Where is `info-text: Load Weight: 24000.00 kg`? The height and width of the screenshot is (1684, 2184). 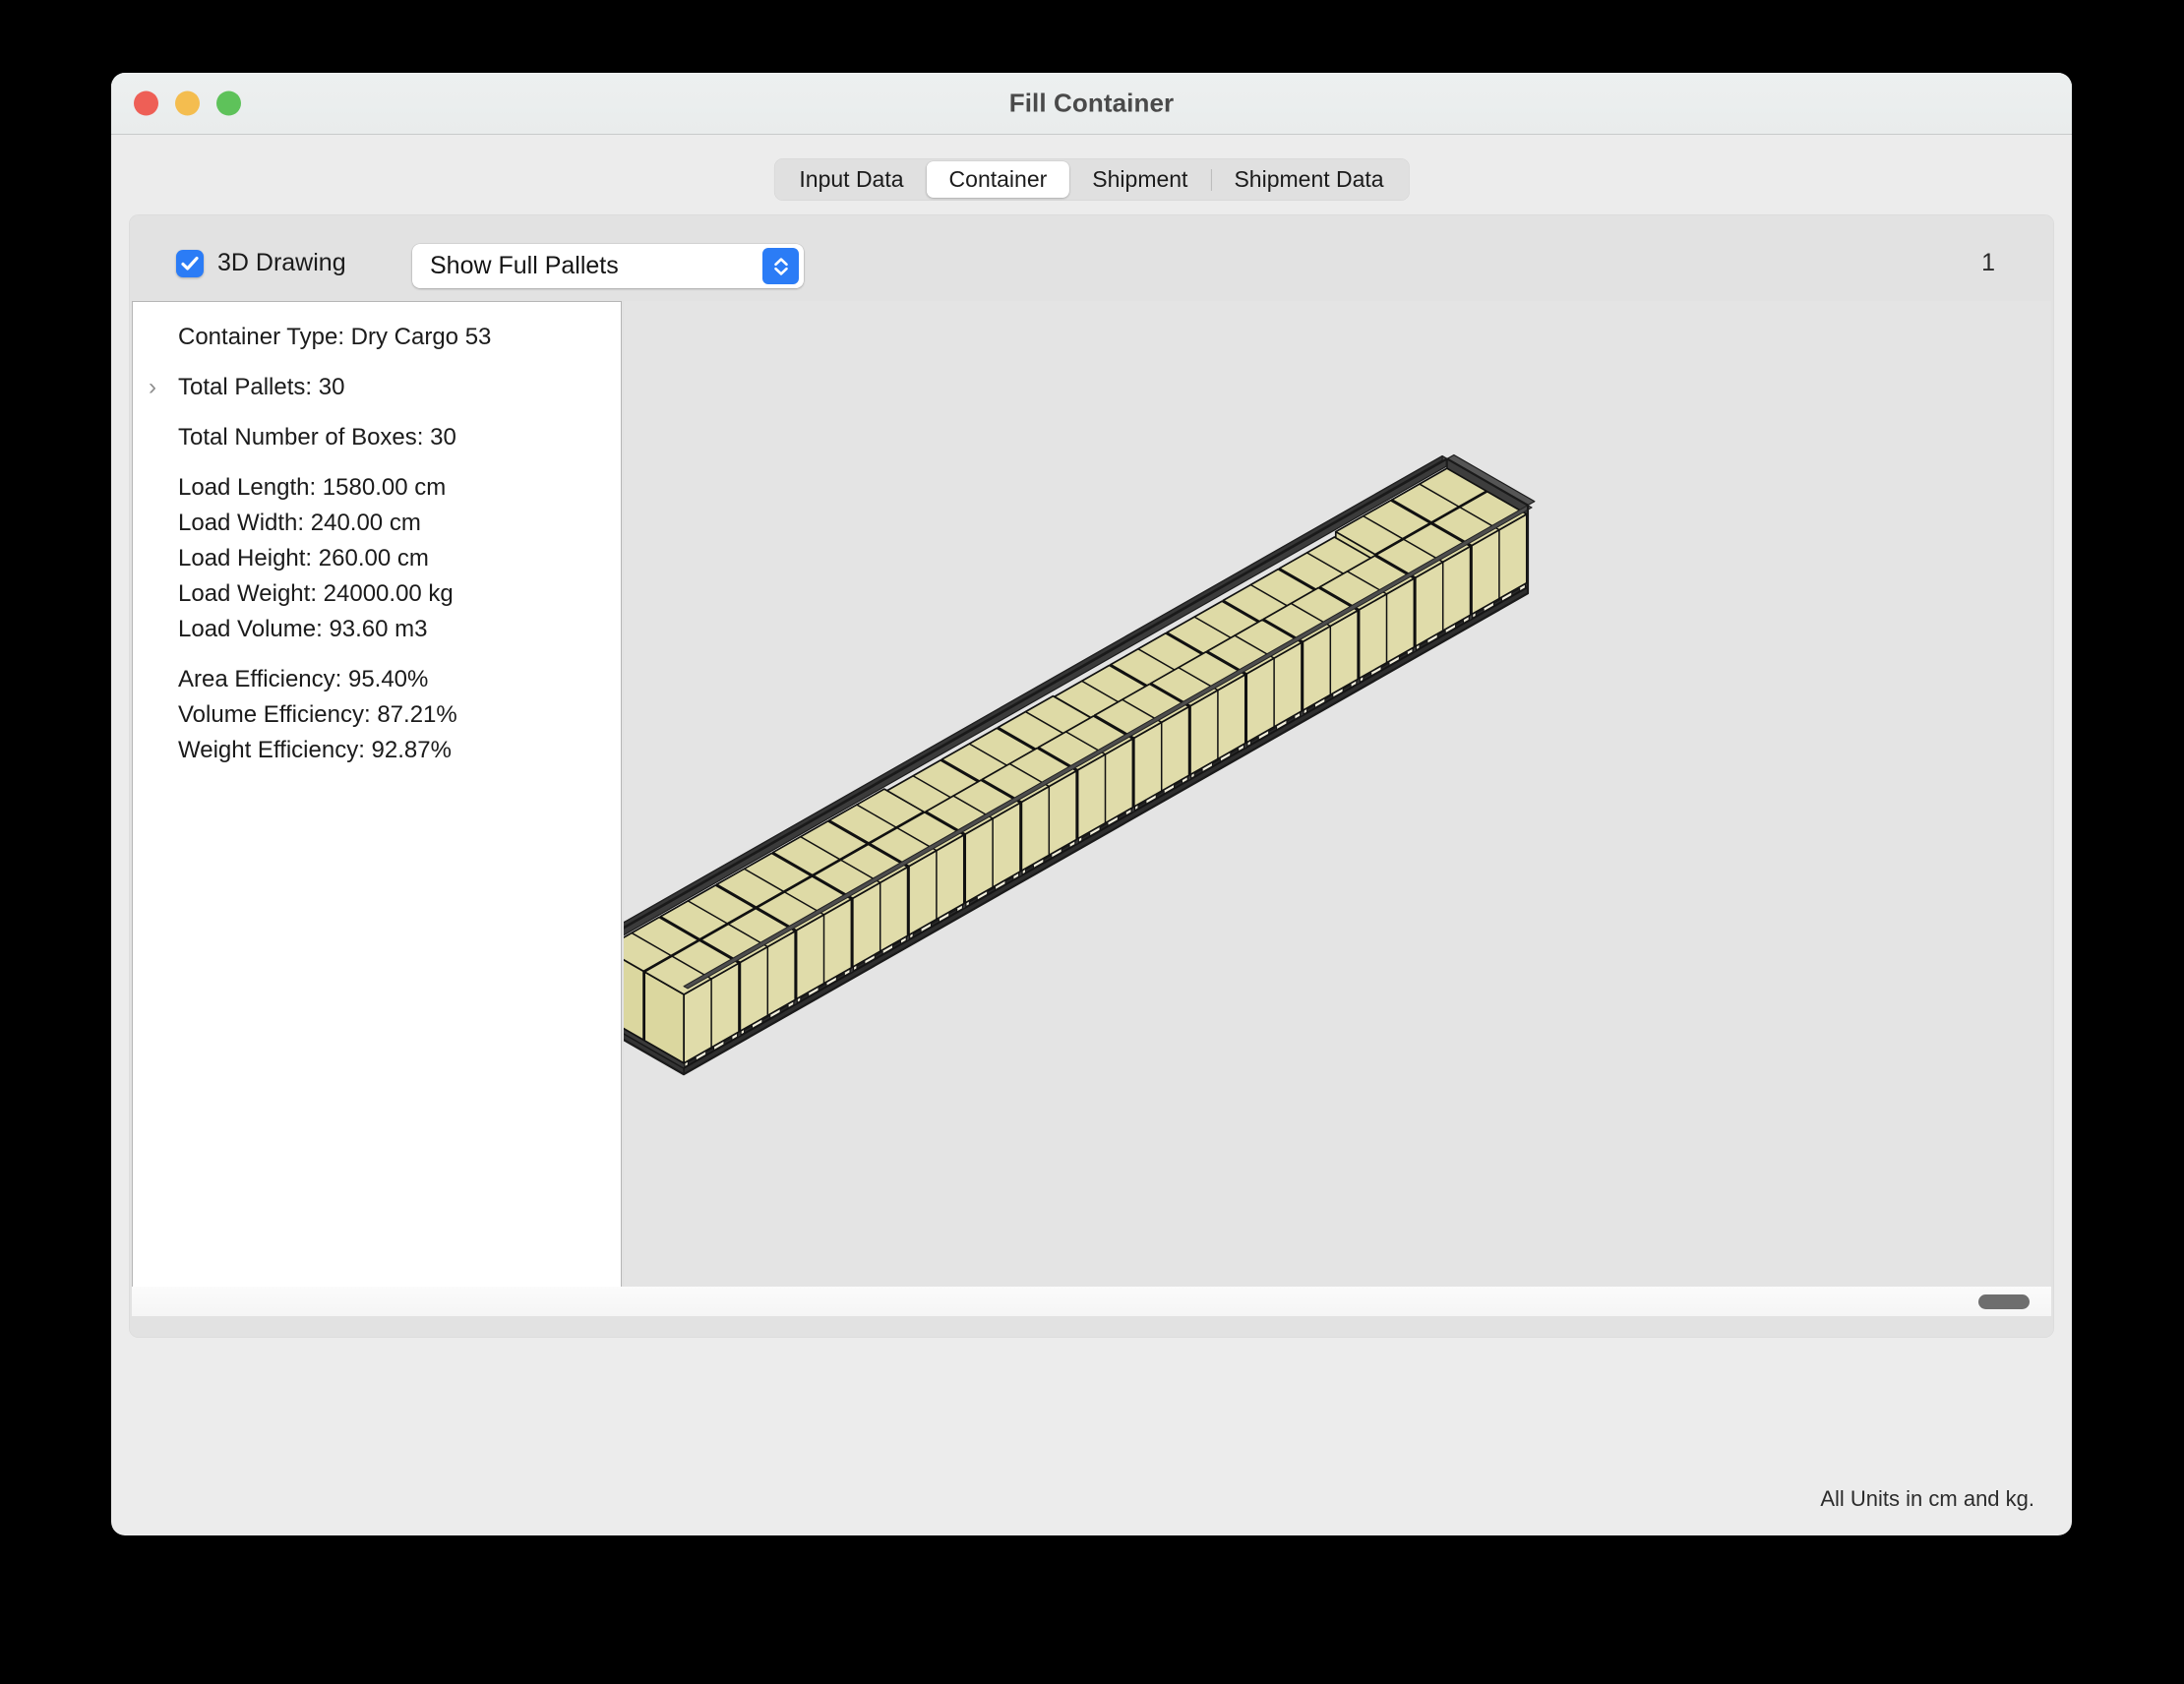 info-text: Load Weight: 24000.00 kg is located at coordinates (316, 594).